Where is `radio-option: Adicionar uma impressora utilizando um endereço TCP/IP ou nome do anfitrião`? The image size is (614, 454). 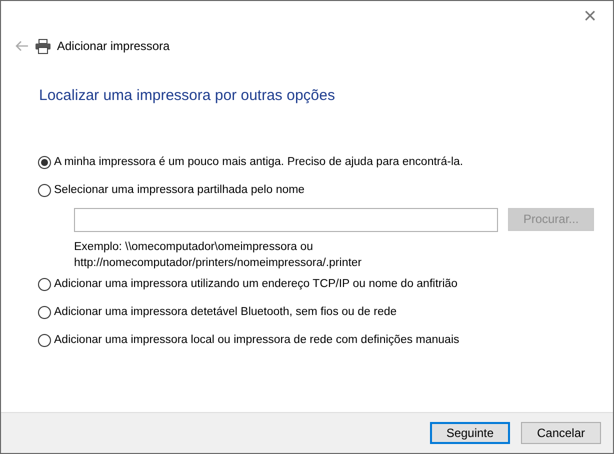
radio-option: Adicionar uma impressora utilizando um endereço TCP/IP ou nome do anfitrião is located at coordinates (325, 284).